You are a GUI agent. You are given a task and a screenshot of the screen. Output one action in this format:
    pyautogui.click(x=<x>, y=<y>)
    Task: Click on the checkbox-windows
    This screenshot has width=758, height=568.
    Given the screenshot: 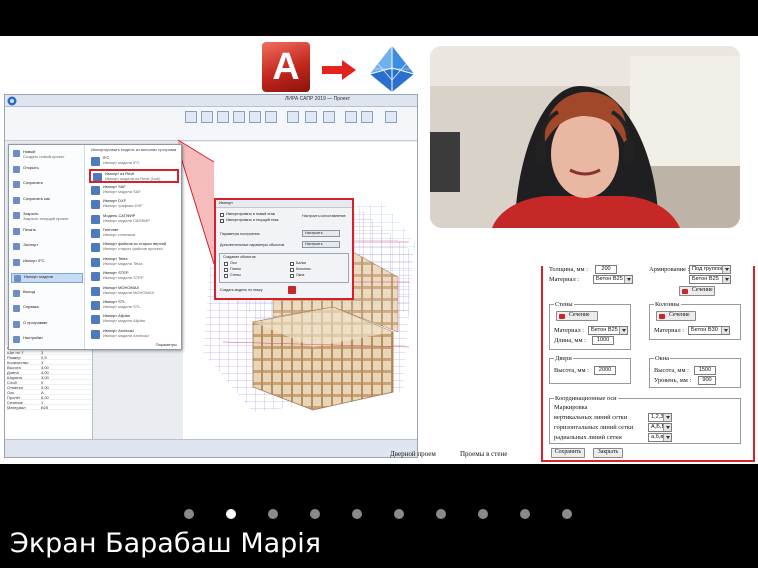 What is the action you would take?
    pyautogui.click(x=292, y=276)
    